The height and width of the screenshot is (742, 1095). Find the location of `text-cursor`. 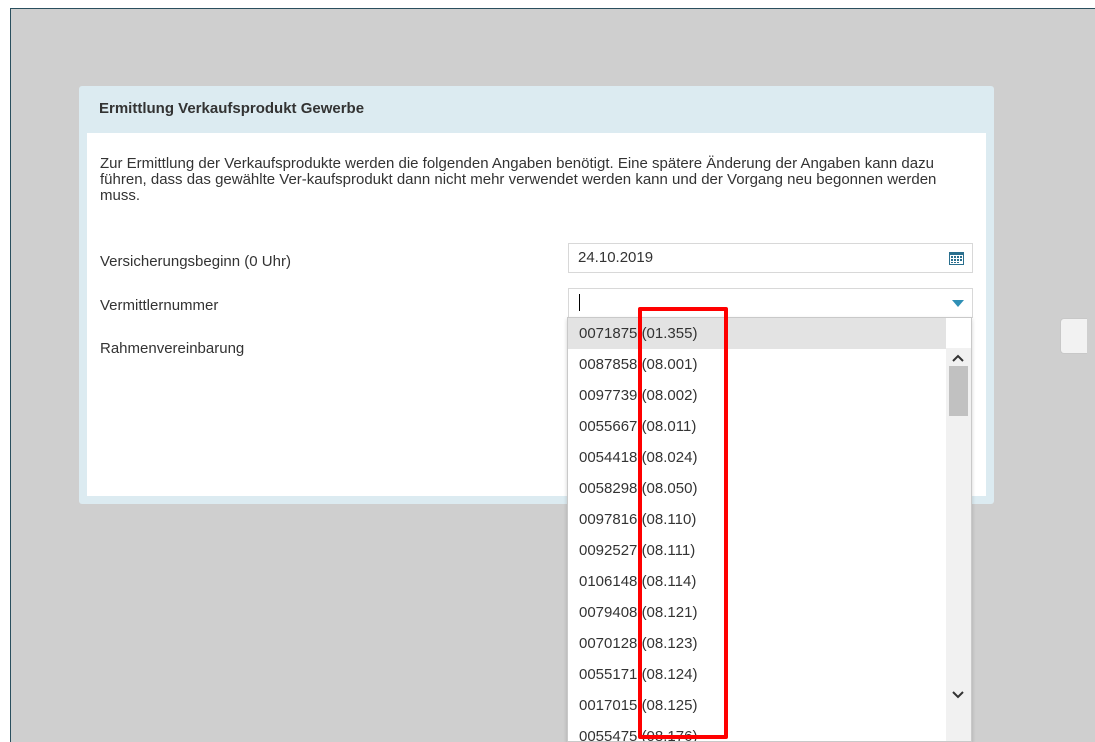

text-cursor is located at coordinates (579, 302).